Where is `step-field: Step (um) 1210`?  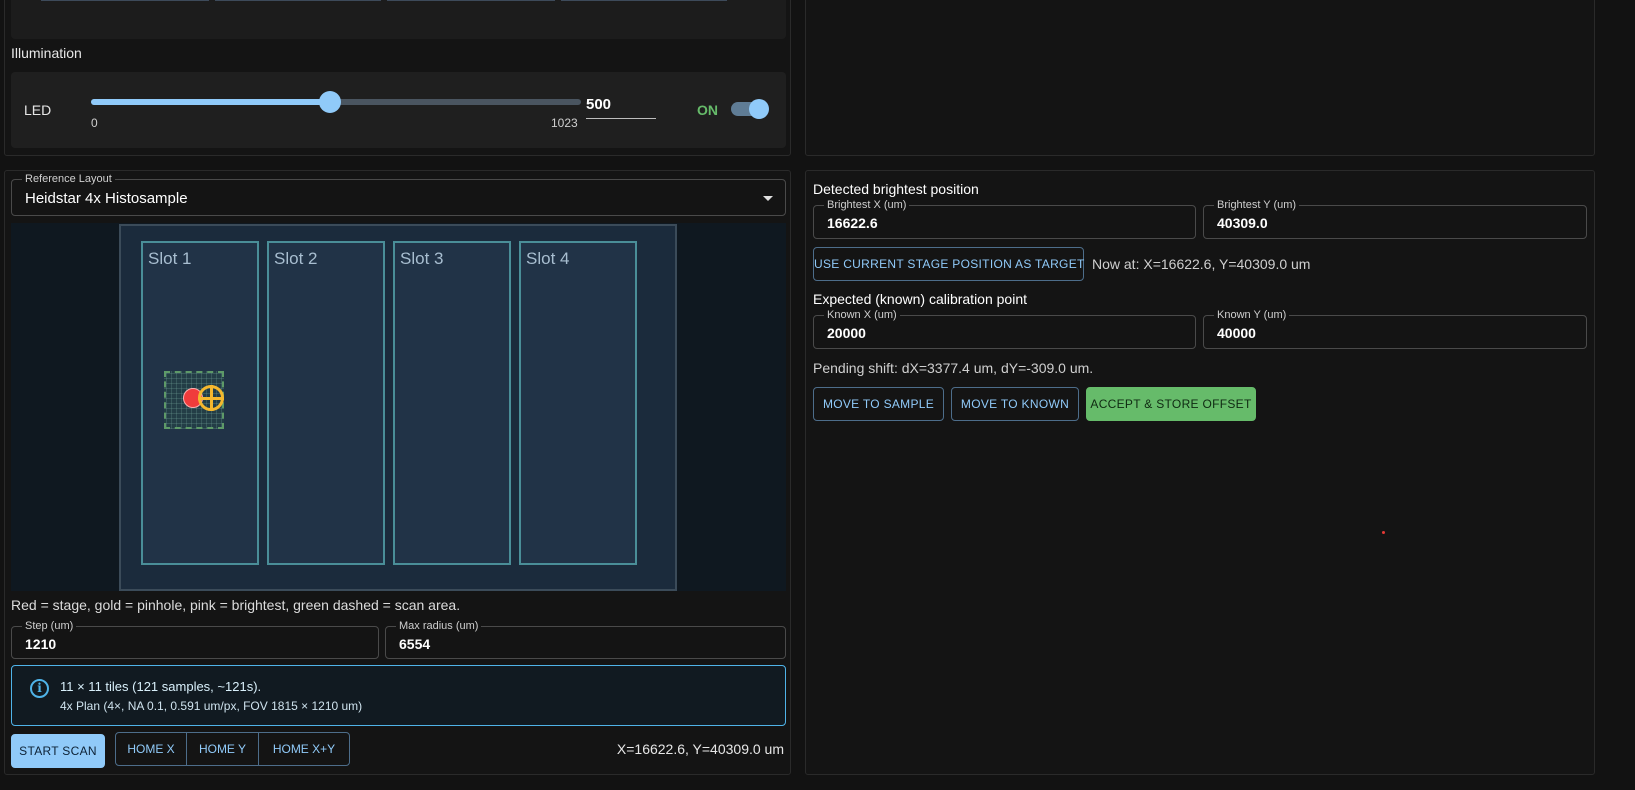 step-field: Step (um) 1210 is located at coordinates (195, 639).